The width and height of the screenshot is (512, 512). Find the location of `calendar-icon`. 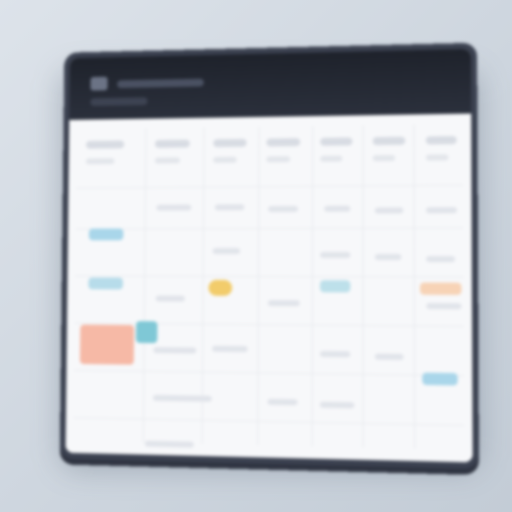

calendar-icon is located at coordinates (98, 84).